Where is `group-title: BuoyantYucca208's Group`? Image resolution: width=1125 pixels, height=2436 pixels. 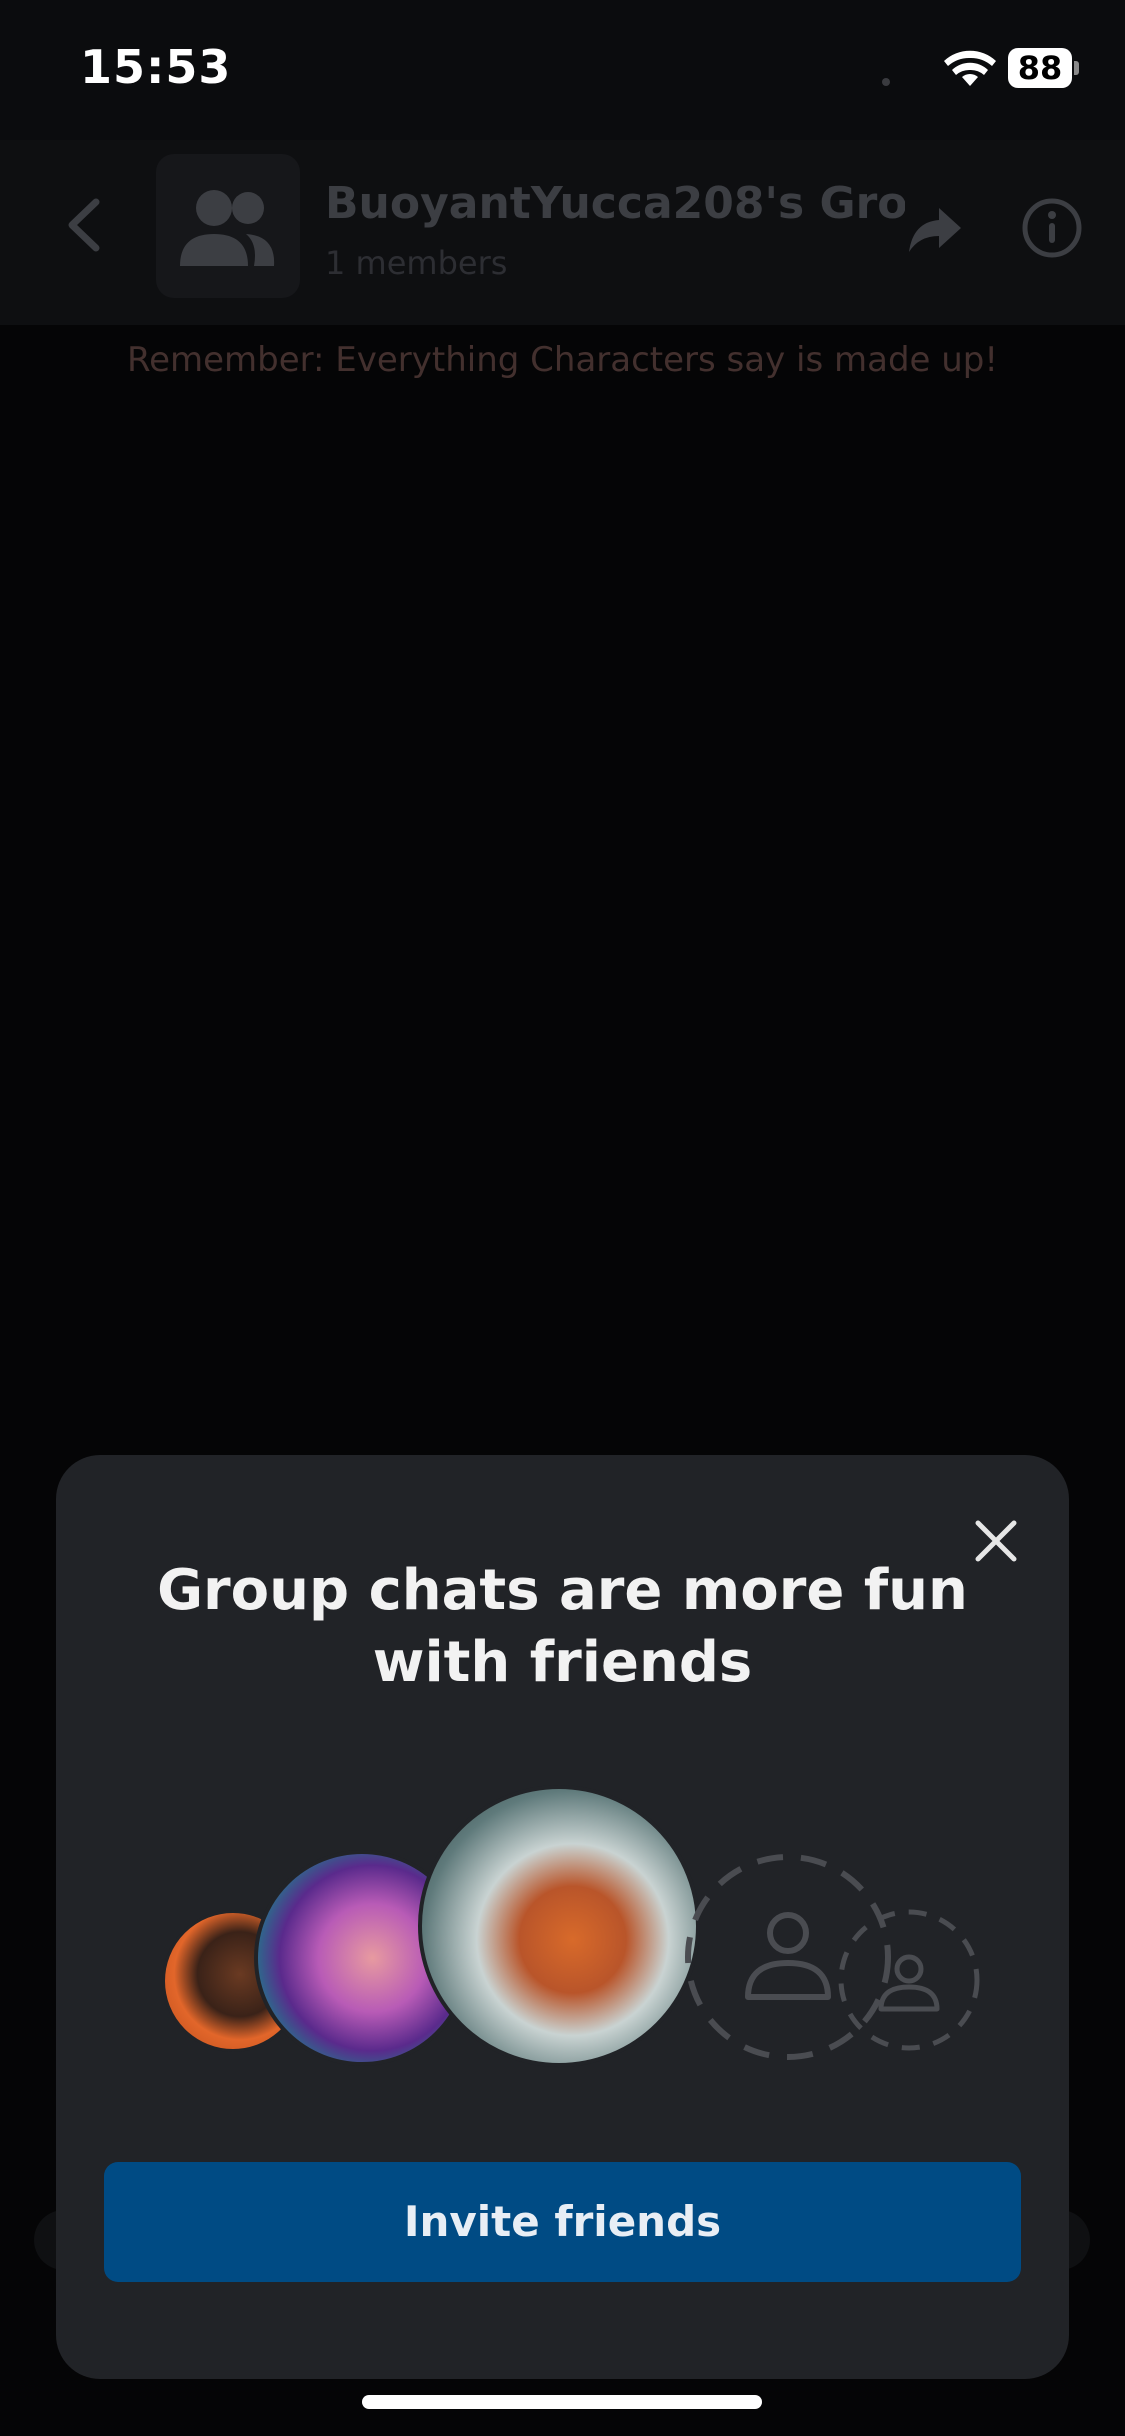 group-title: BuoyantYucca208's Group is located at coordinates (615, 203).